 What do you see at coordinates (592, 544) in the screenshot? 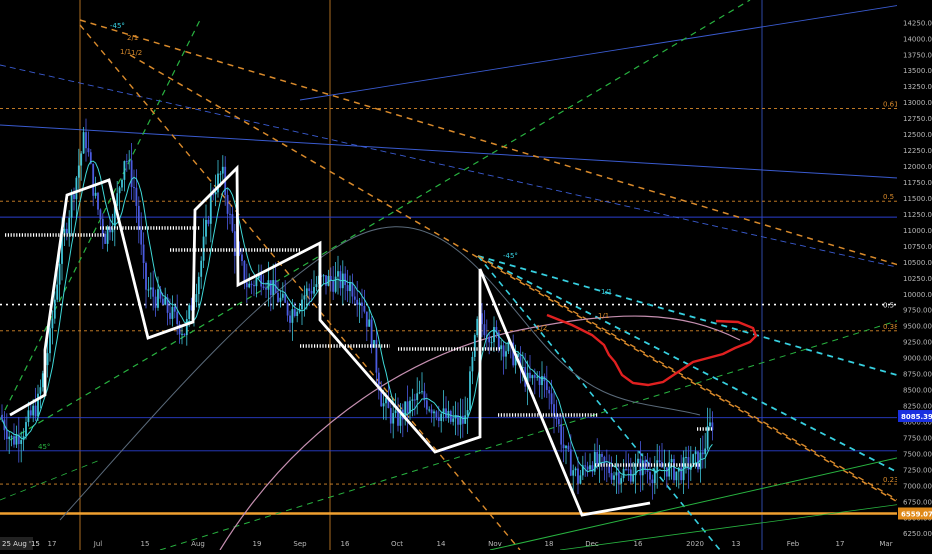
I see `x-tick-label: Dec` at bounding box center [592, 544].